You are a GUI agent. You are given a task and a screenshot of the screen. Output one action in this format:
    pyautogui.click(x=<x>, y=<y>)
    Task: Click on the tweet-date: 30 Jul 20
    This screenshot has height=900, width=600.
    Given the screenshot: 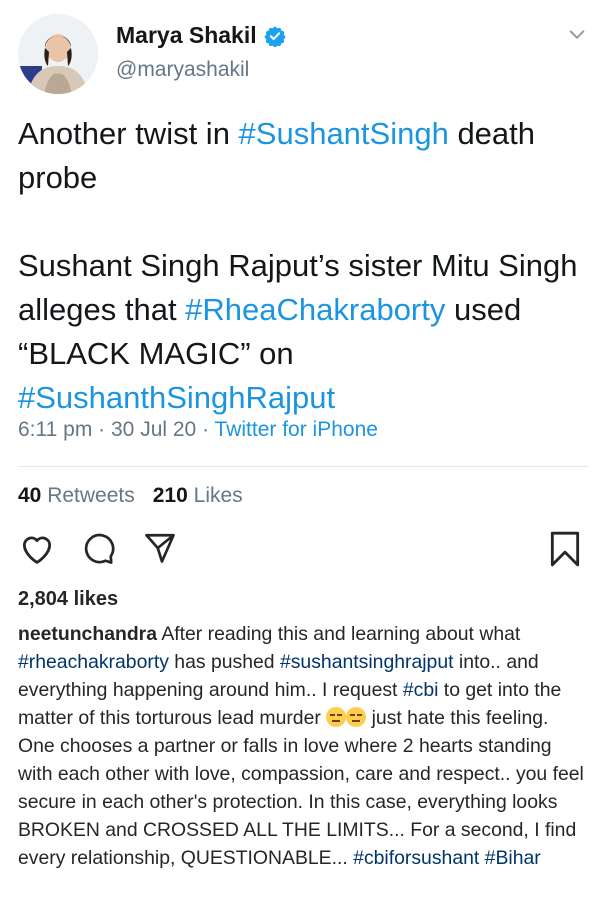 What is the action you would take?
    pyautogui.click(x=153, y=429)
    